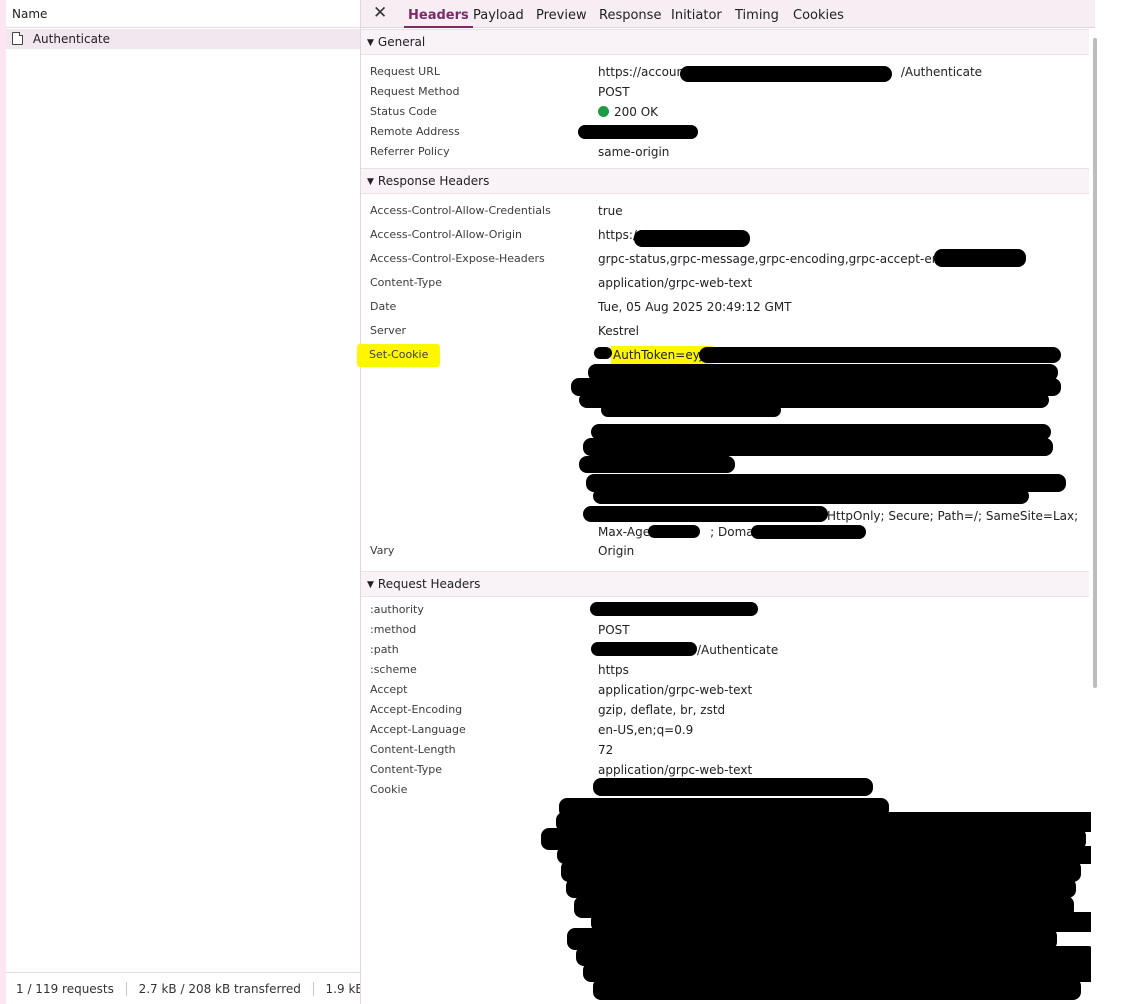 This screenshot has height=1004, width=1123. What do you see at coordinates (610, 211) in the screenshot?
I see `header-value: true` at bounding box center [610, 211].